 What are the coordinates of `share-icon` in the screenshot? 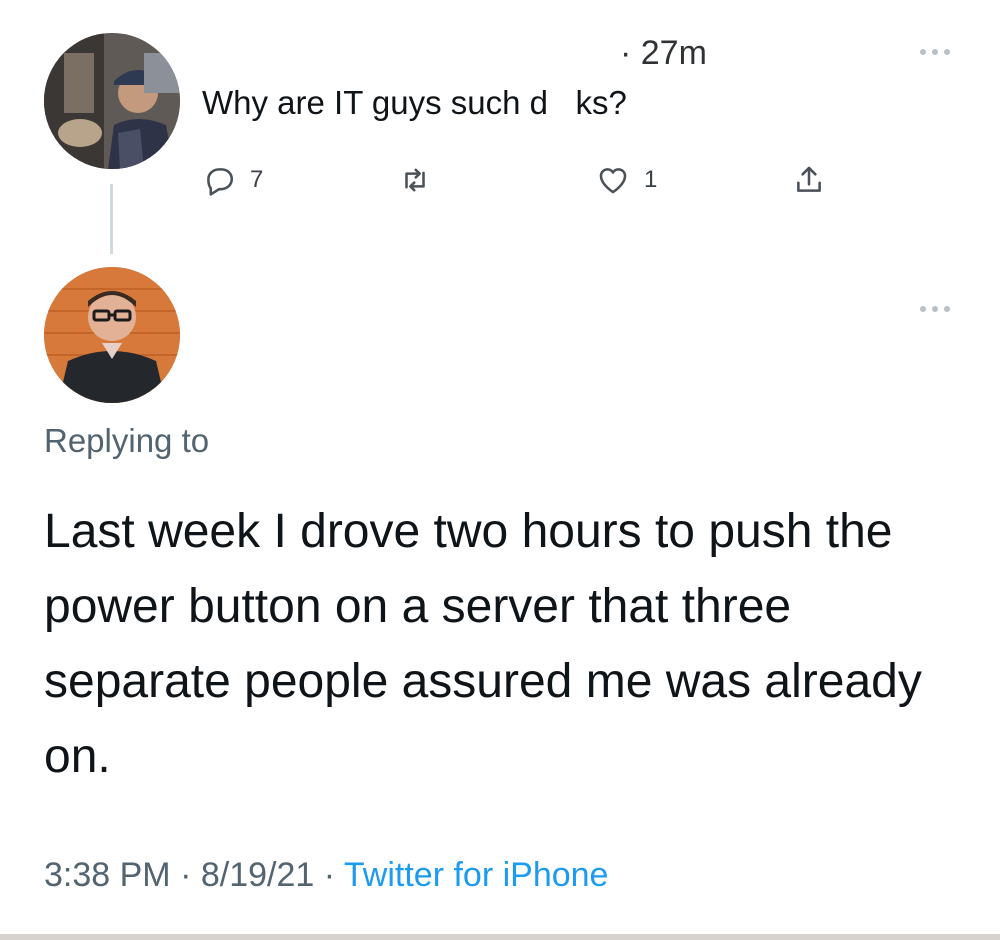 It's located at (809, 179).